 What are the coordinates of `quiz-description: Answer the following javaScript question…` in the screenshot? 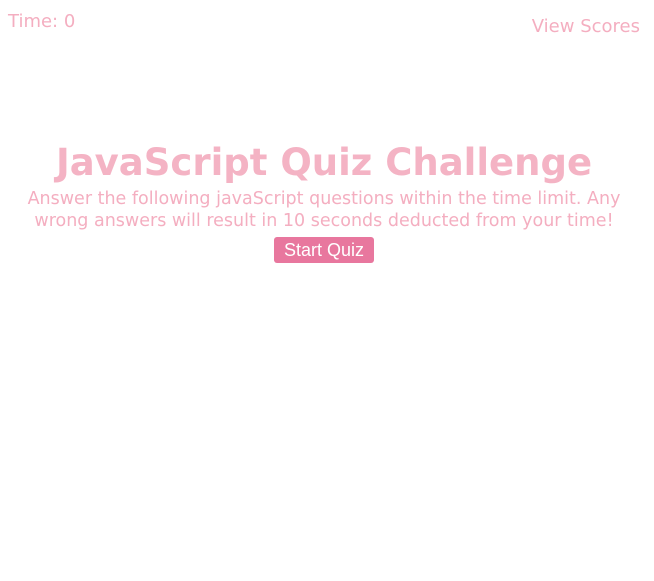 It's located at (324, 210).